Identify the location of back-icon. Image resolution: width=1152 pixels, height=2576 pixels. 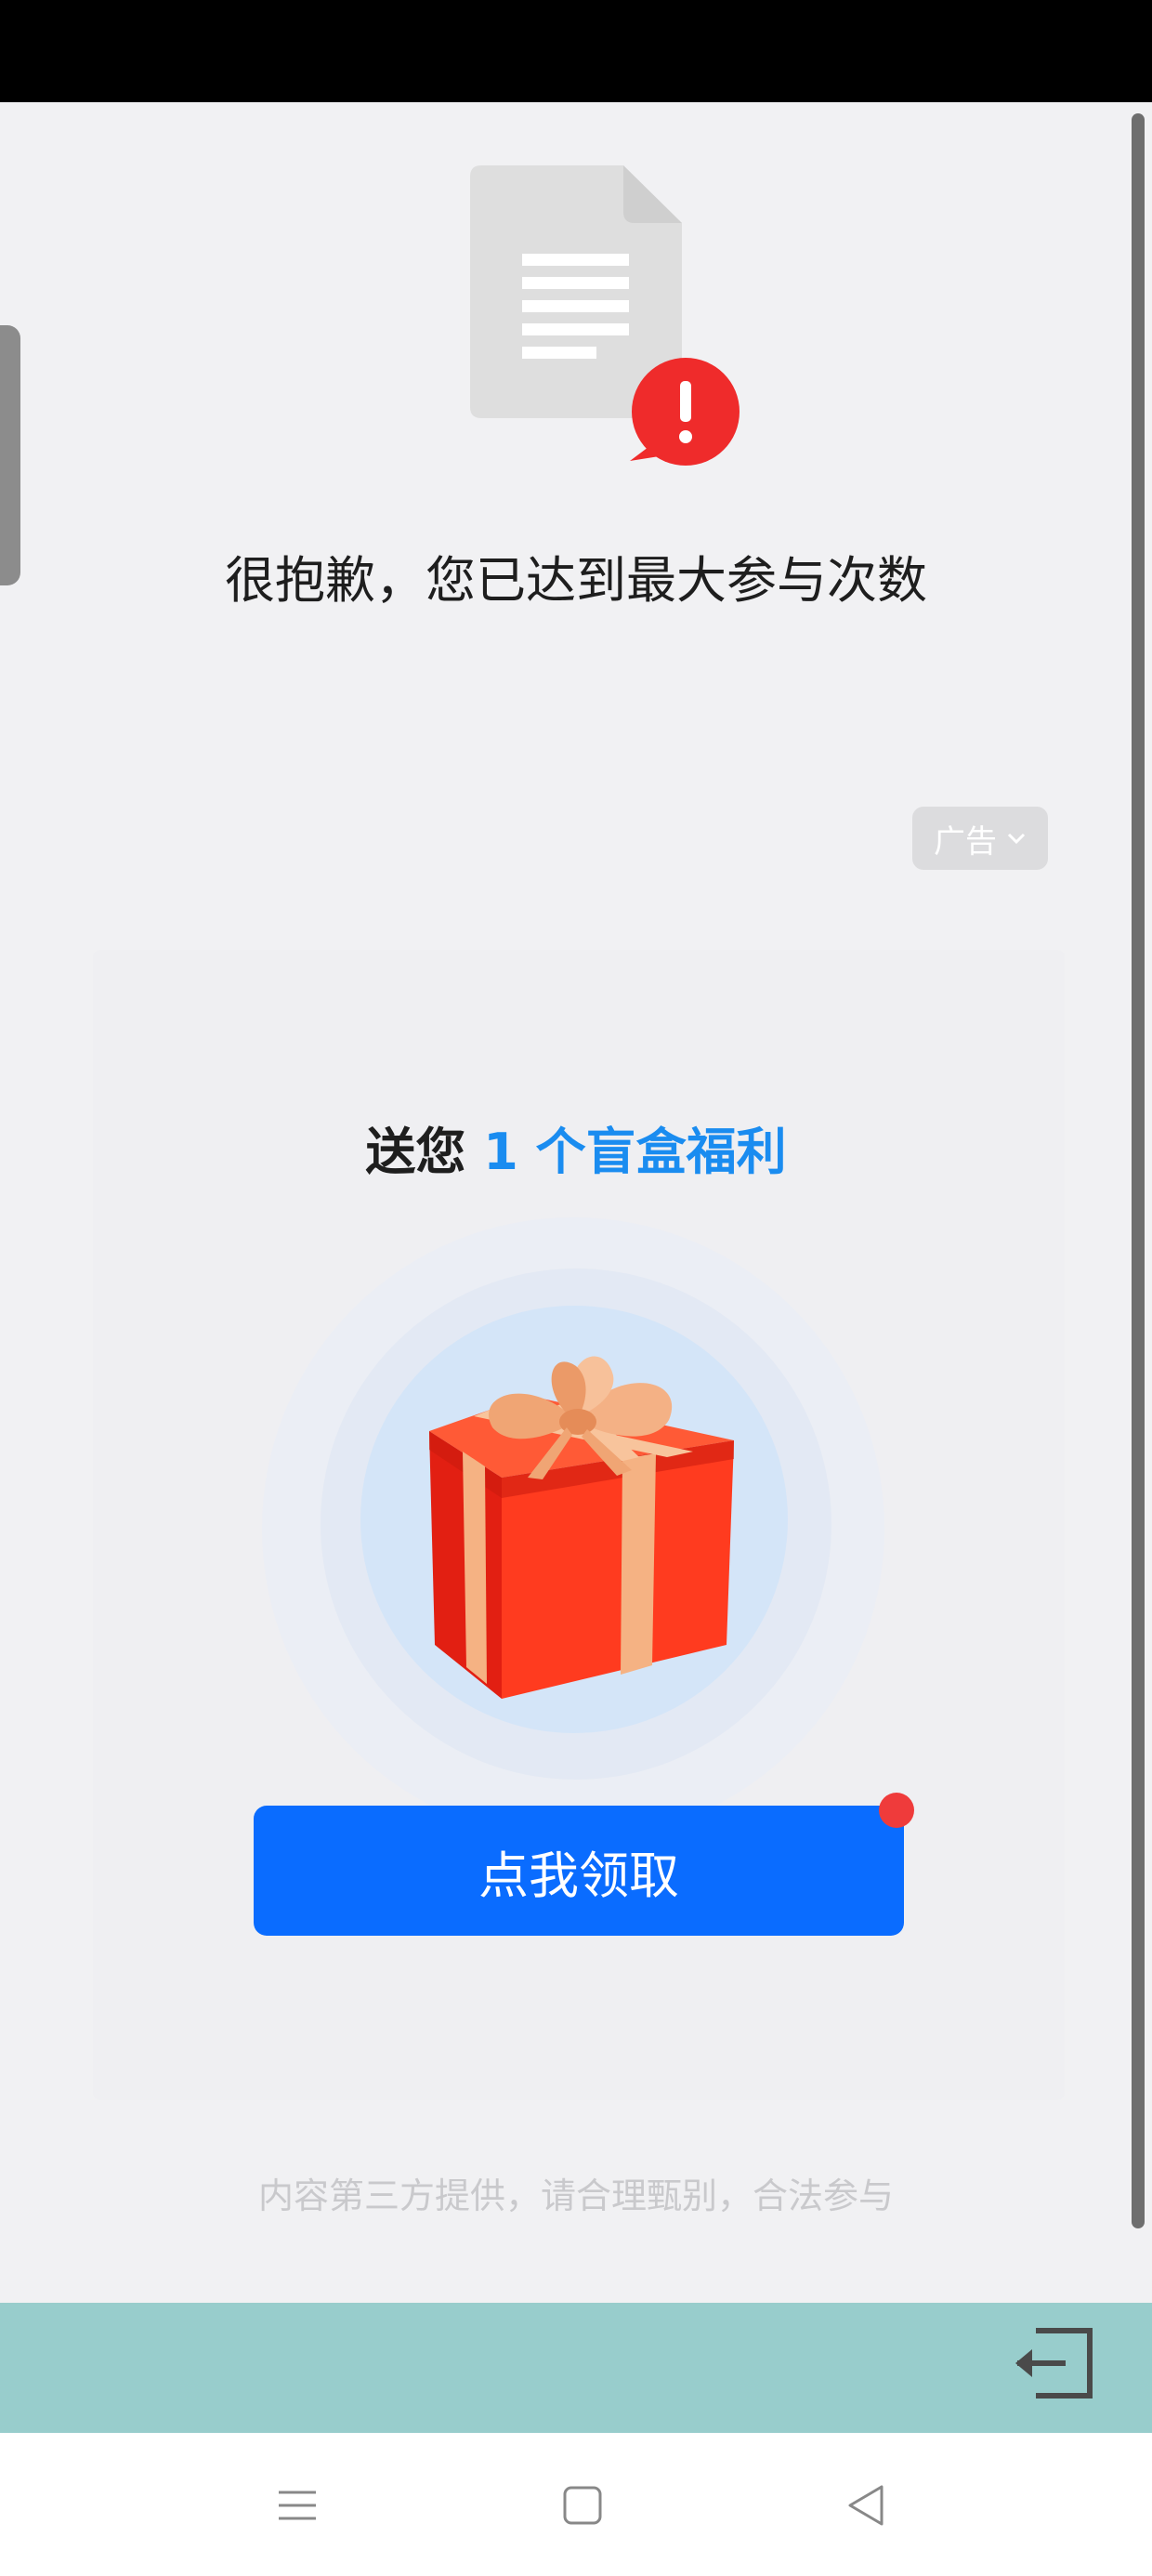
(867, 2505).